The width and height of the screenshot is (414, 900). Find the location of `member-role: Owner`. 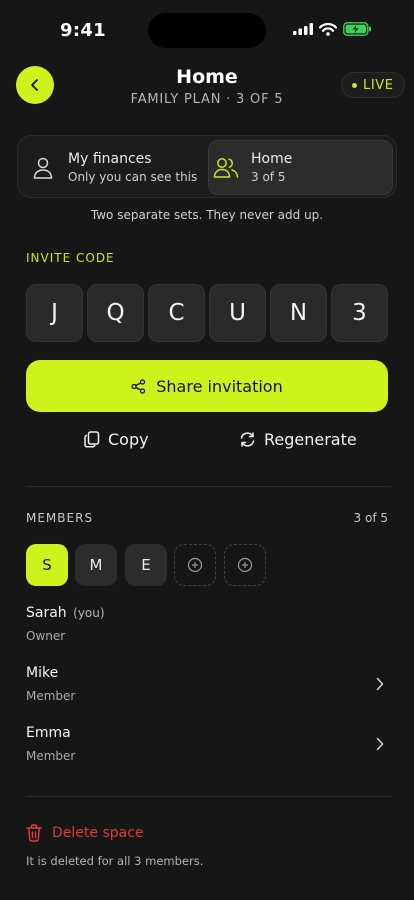

member-role: Owner is located at coordinates (46, 636).